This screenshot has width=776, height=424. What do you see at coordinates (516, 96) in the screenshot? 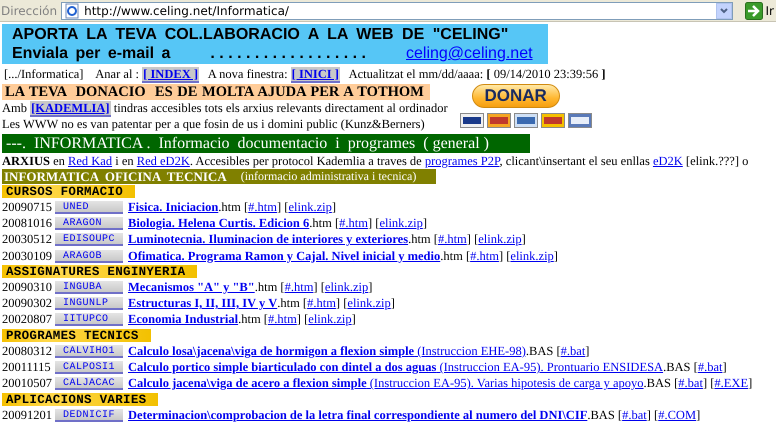
I see `donate-button: DONAR` at bounding box center [516, 96].